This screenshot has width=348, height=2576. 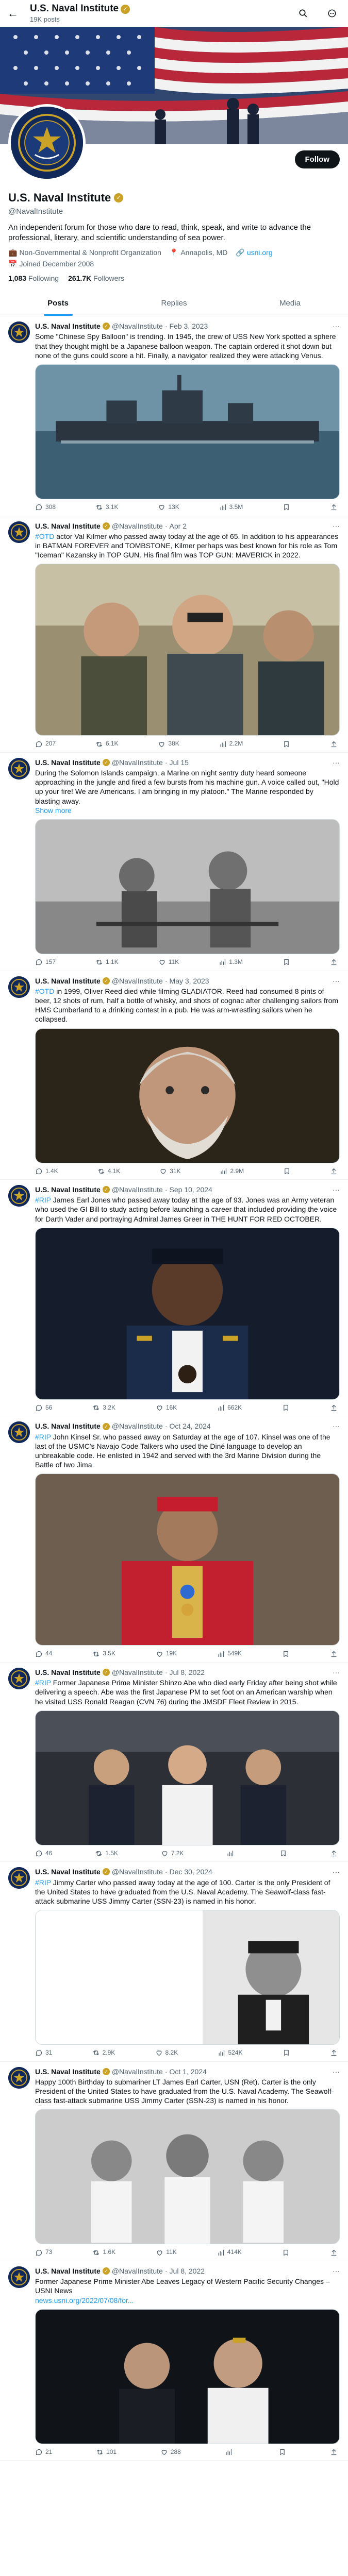 I want to click on like-button: 13K, so click(x=168, y=507).